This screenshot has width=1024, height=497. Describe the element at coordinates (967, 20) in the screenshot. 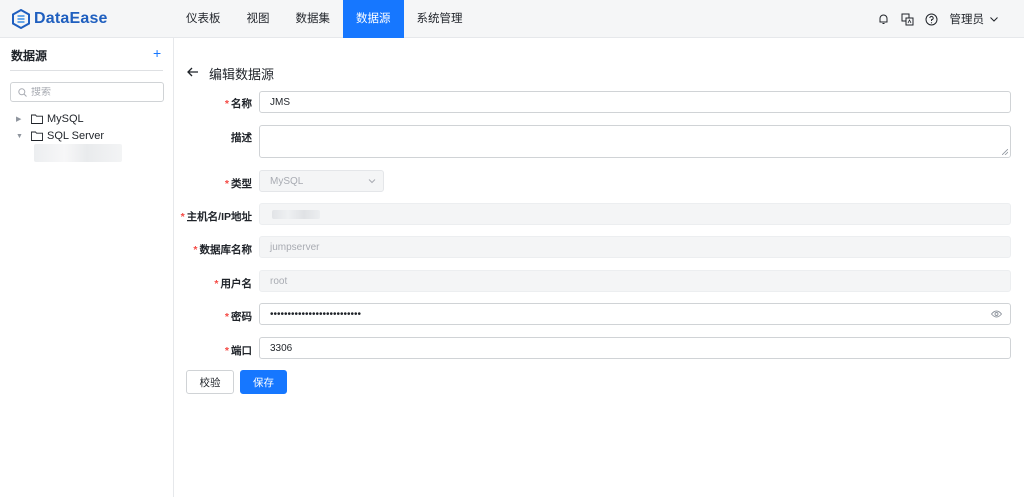

I see `user-name: 管理员` at that location.